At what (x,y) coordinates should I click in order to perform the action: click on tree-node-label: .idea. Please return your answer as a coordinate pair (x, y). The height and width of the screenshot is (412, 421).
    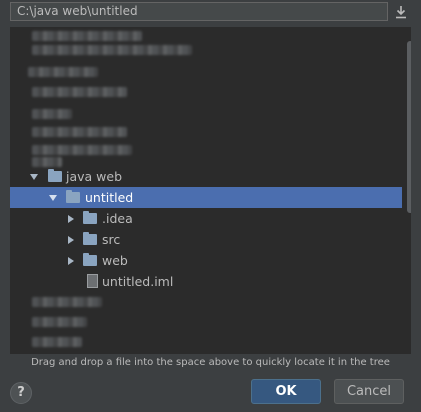
    Looking at the image, I should click on (117, 218).